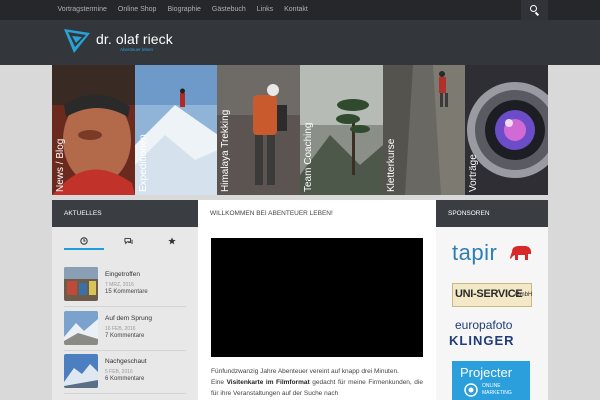  I want to click on intro-text: Eine, so click(218, 382).